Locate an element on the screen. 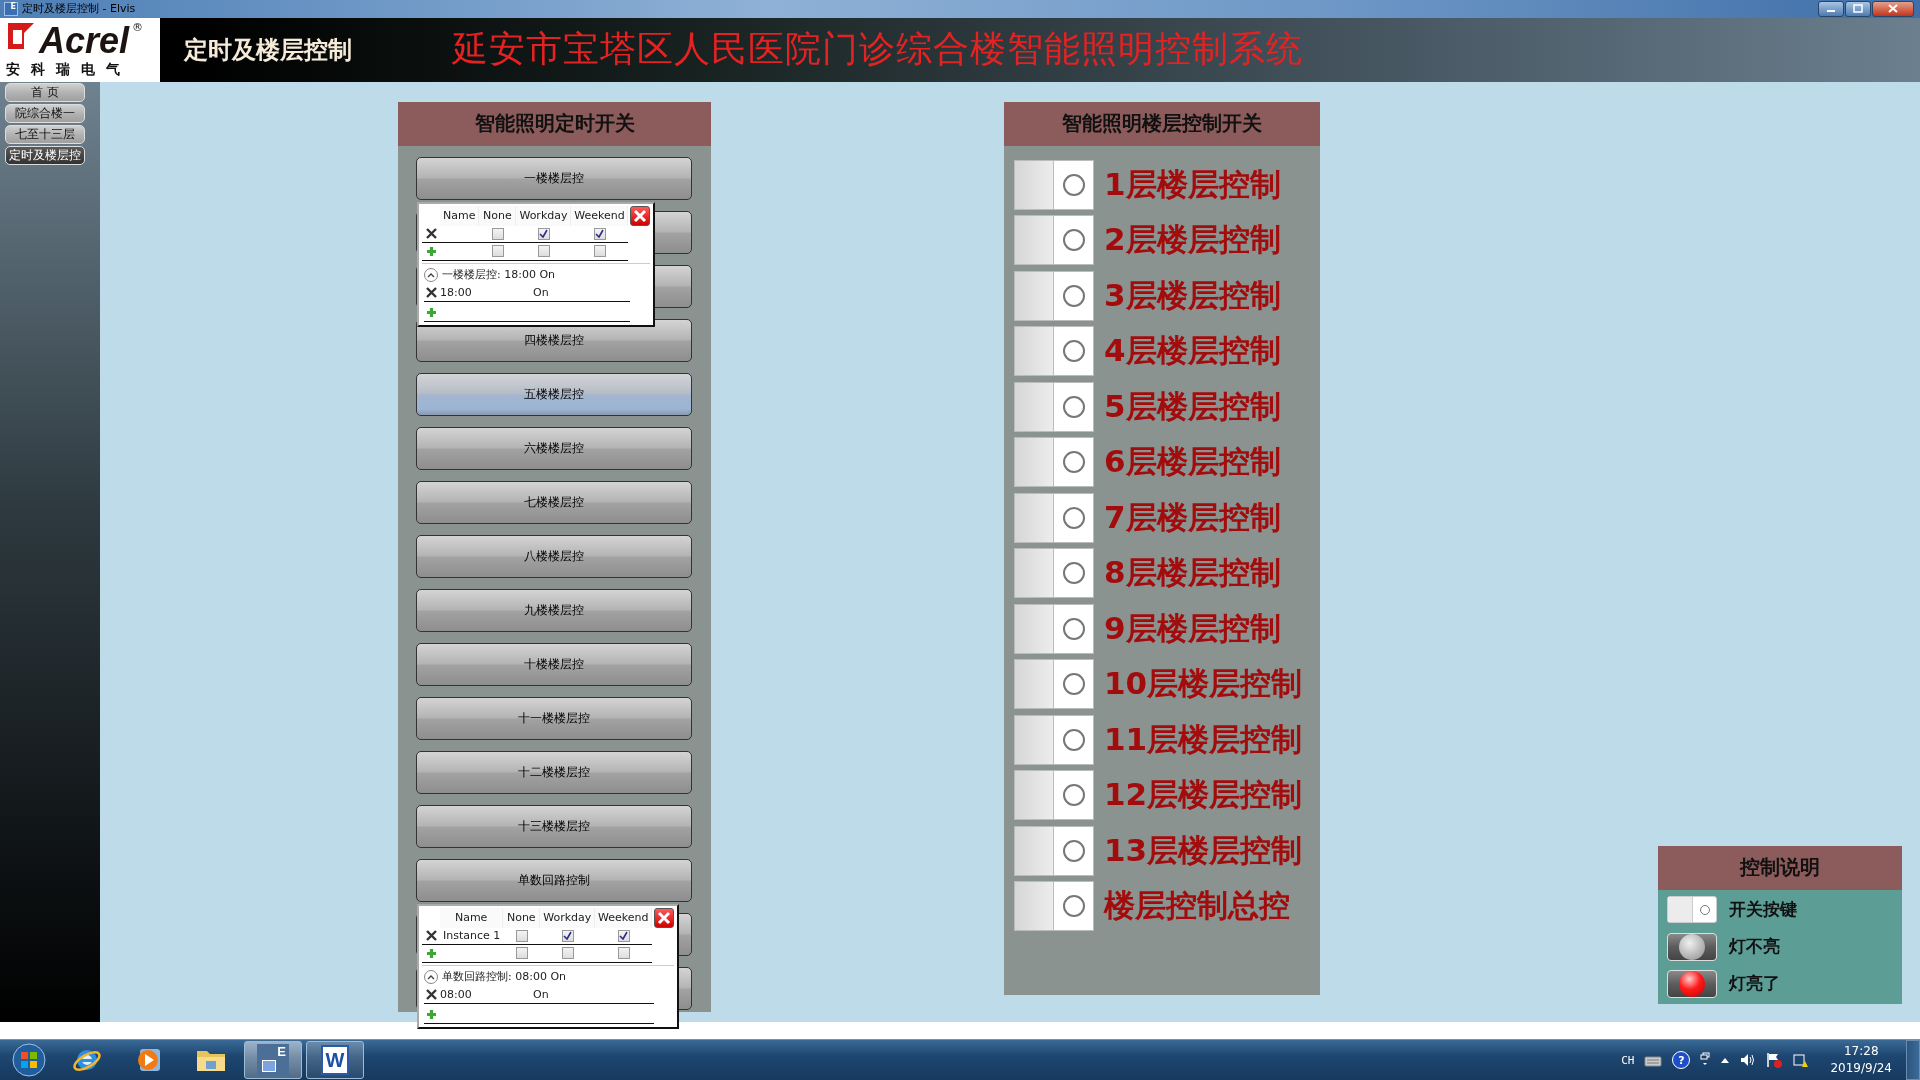 This screenshot has width=1920, height=1080. instance-name: Instance 1 is located at coordinates (472, 935).